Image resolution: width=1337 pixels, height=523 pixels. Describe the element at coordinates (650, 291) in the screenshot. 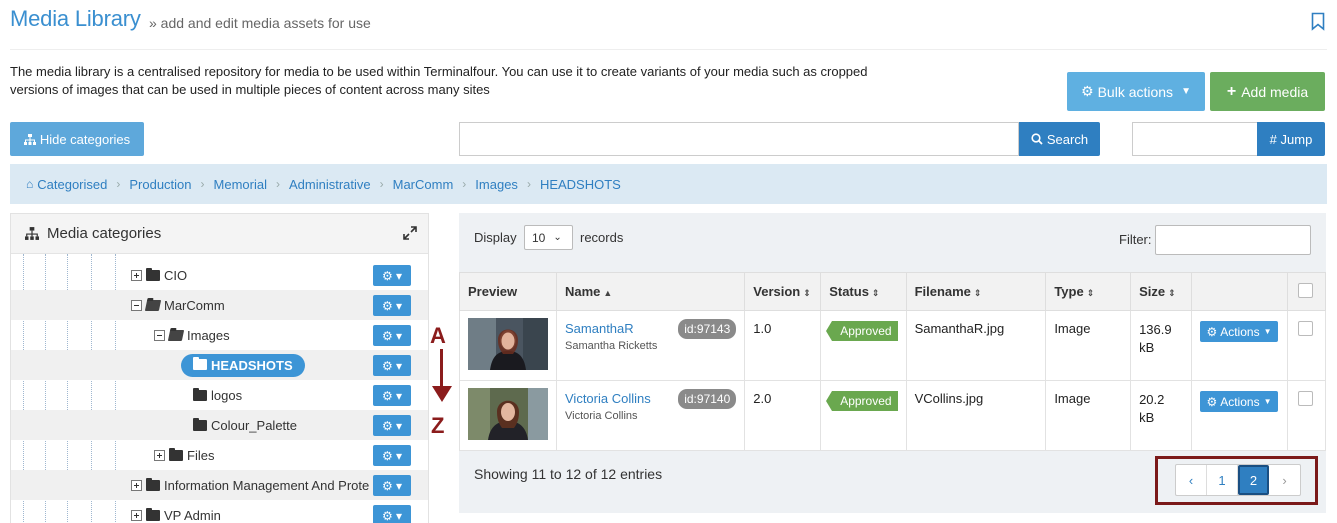

I see `column-name: Name ▲` at that location.